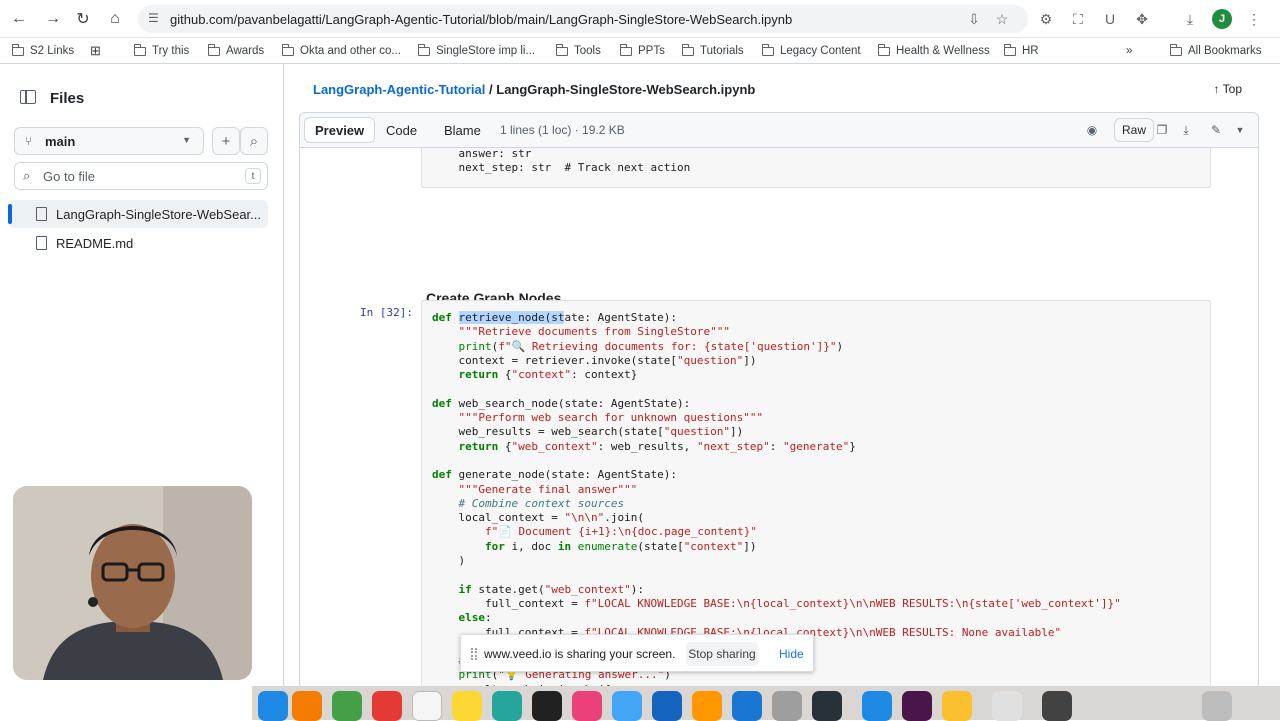 This screenshot has height=721, width=1280. I want to click on file-tree-item-readme: README.md, so click(138, 243).